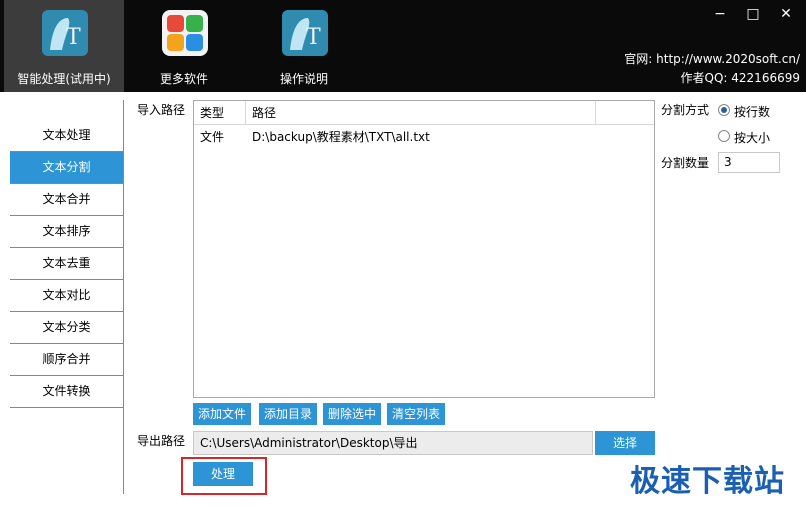 The image size is (806, 506). What do you see at coordinates (66, 136) in the screenshot?
I see `sidebar-item: 文本处理` at bounding box center [66, 136].